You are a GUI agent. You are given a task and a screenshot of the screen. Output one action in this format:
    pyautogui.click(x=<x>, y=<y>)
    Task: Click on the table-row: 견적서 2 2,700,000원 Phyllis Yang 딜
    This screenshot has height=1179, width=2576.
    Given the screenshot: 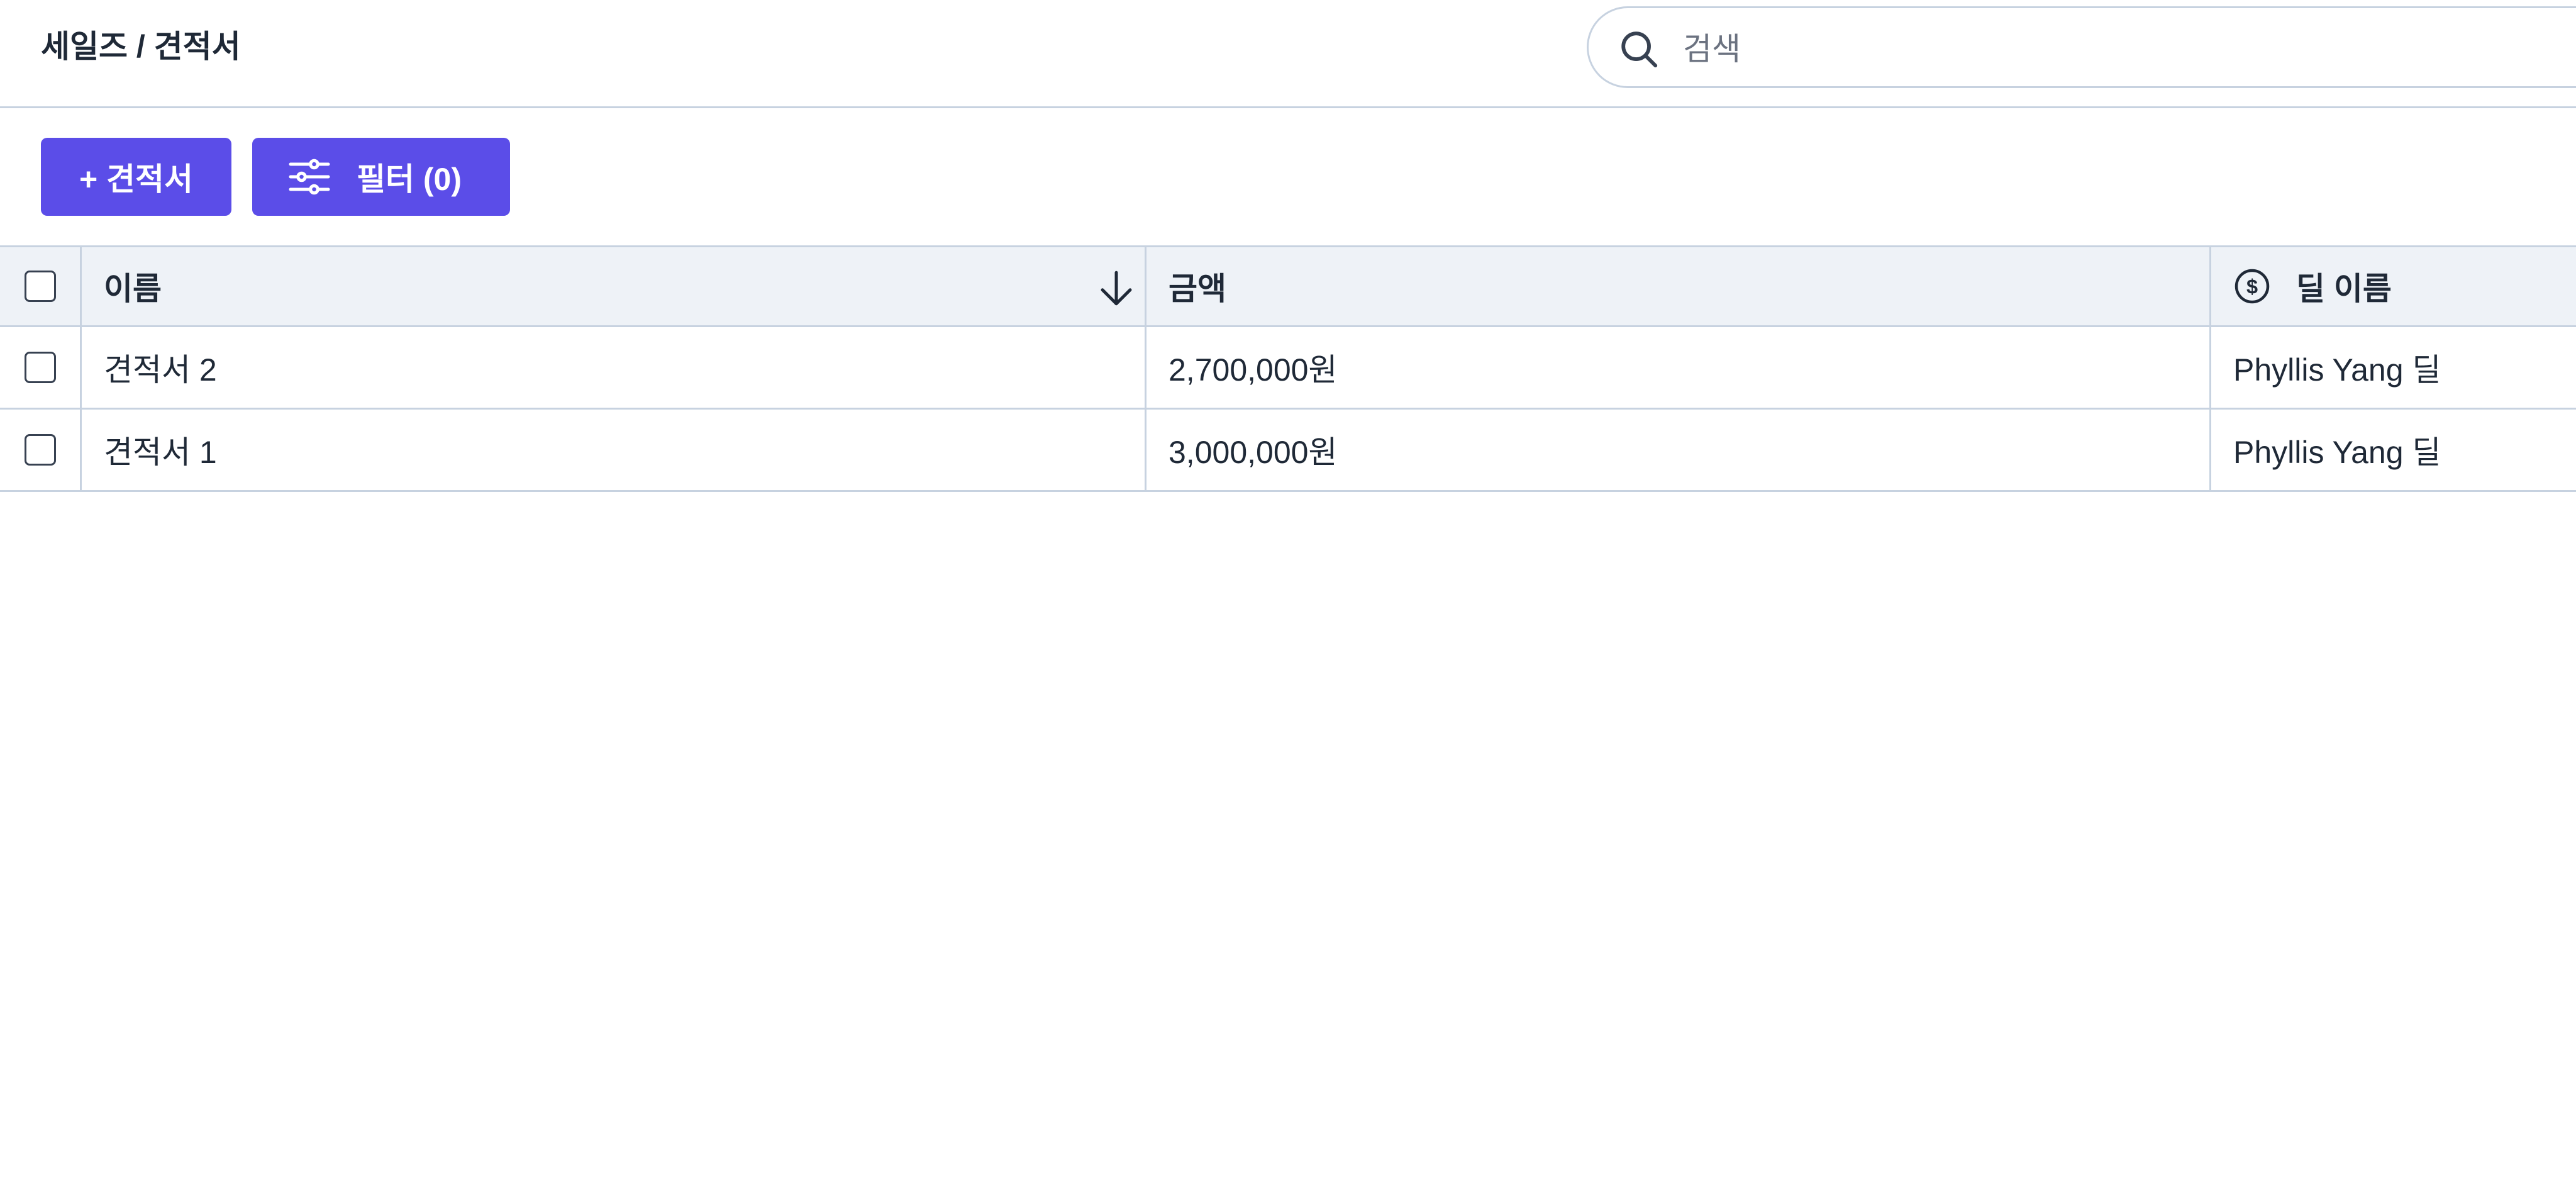 What is the action you would take?
    pyautogui.click(x=1288, y=369)
    